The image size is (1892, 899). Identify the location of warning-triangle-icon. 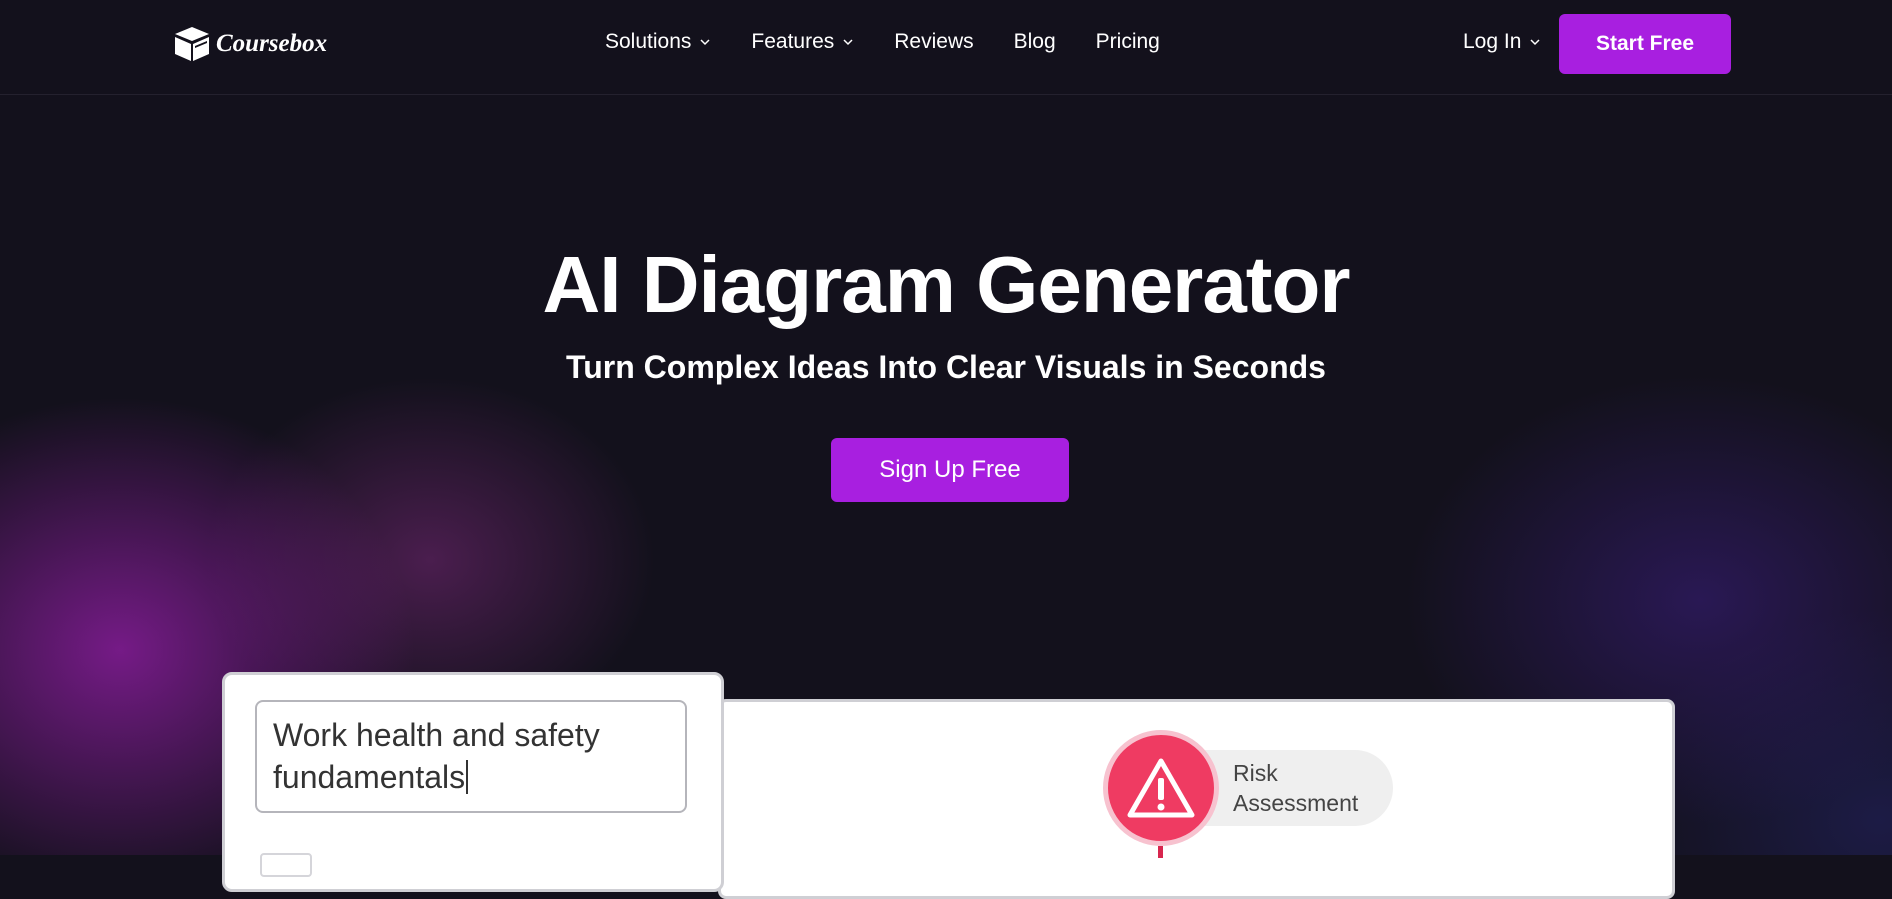
(1161, 788).